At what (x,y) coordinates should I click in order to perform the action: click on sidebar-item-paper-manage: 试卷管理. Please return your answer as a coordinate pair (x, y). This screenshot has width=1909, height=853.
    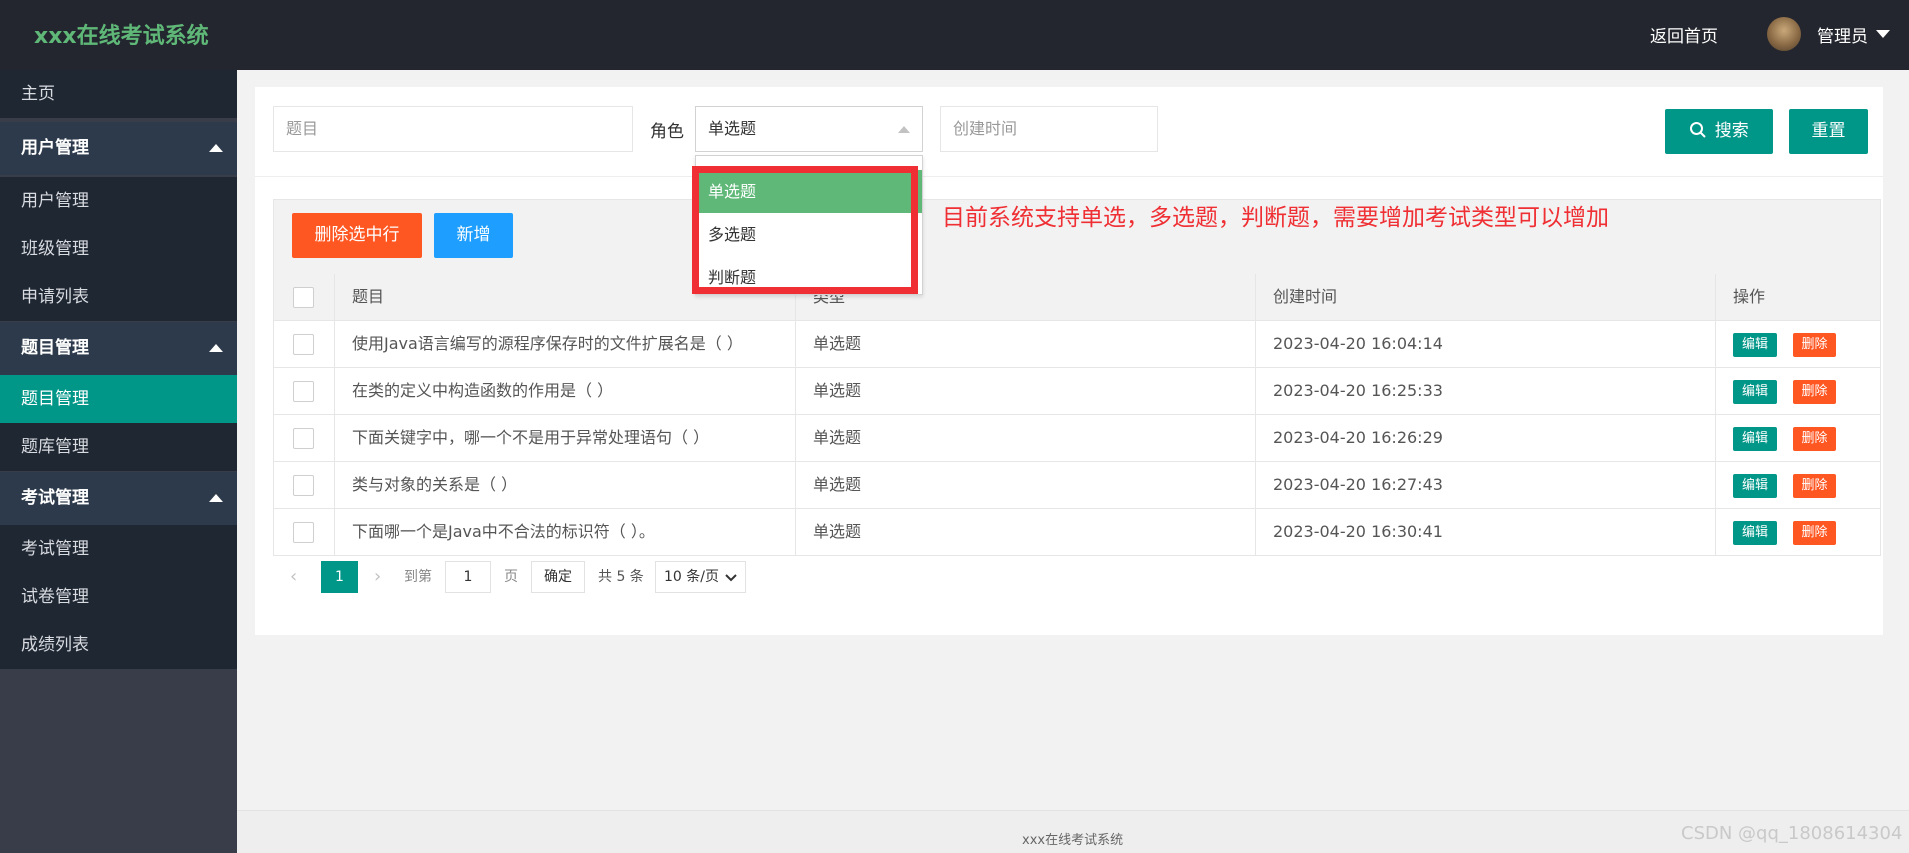
    Looking at the image, I should click on (118, 597).